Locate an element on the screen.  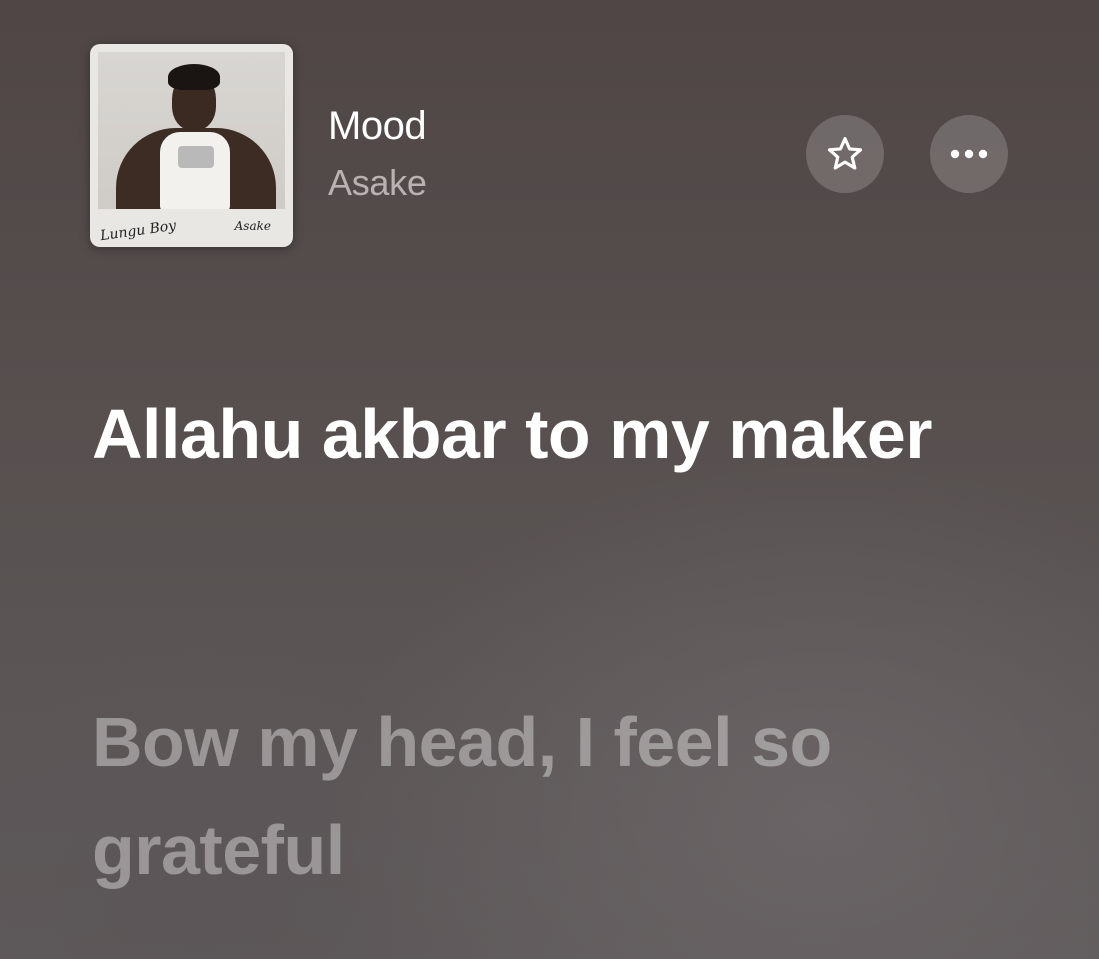
ellipsis-icon is located at coordinates (969, 154).